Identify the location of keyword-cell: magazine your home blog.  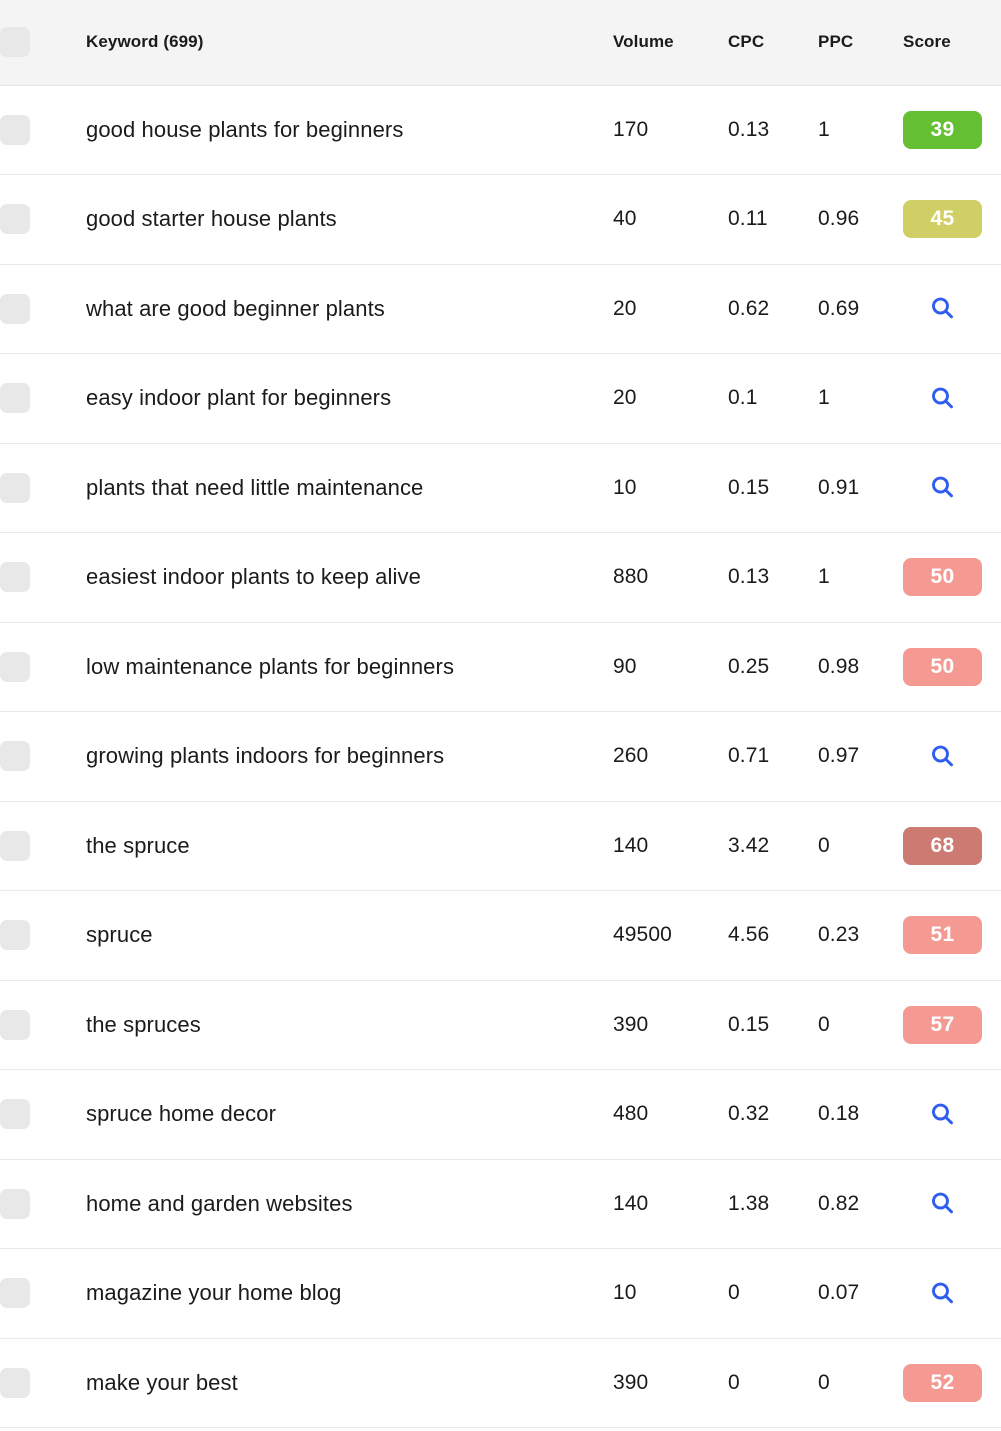
(349, 1293).